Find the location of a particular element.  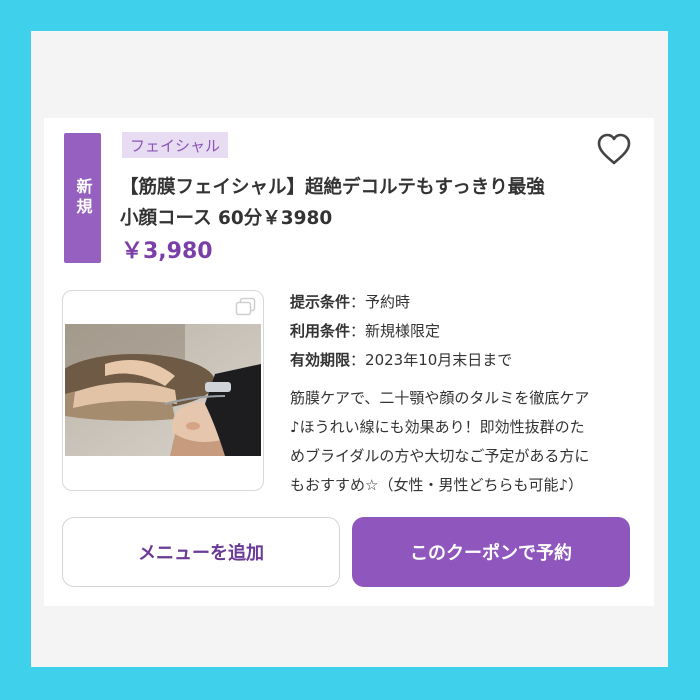

add-menu-button: メニューを追加 is located at coordinates (201, 552).